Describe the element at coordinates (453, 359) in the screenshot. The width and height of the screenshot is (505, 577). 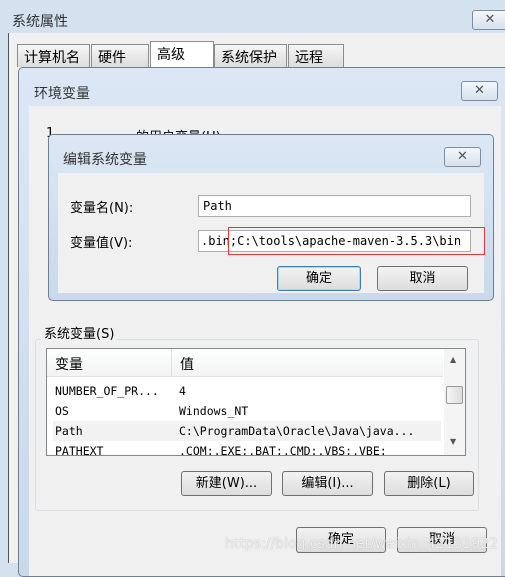
I see `scroll-up-icon: ▲` at that location.